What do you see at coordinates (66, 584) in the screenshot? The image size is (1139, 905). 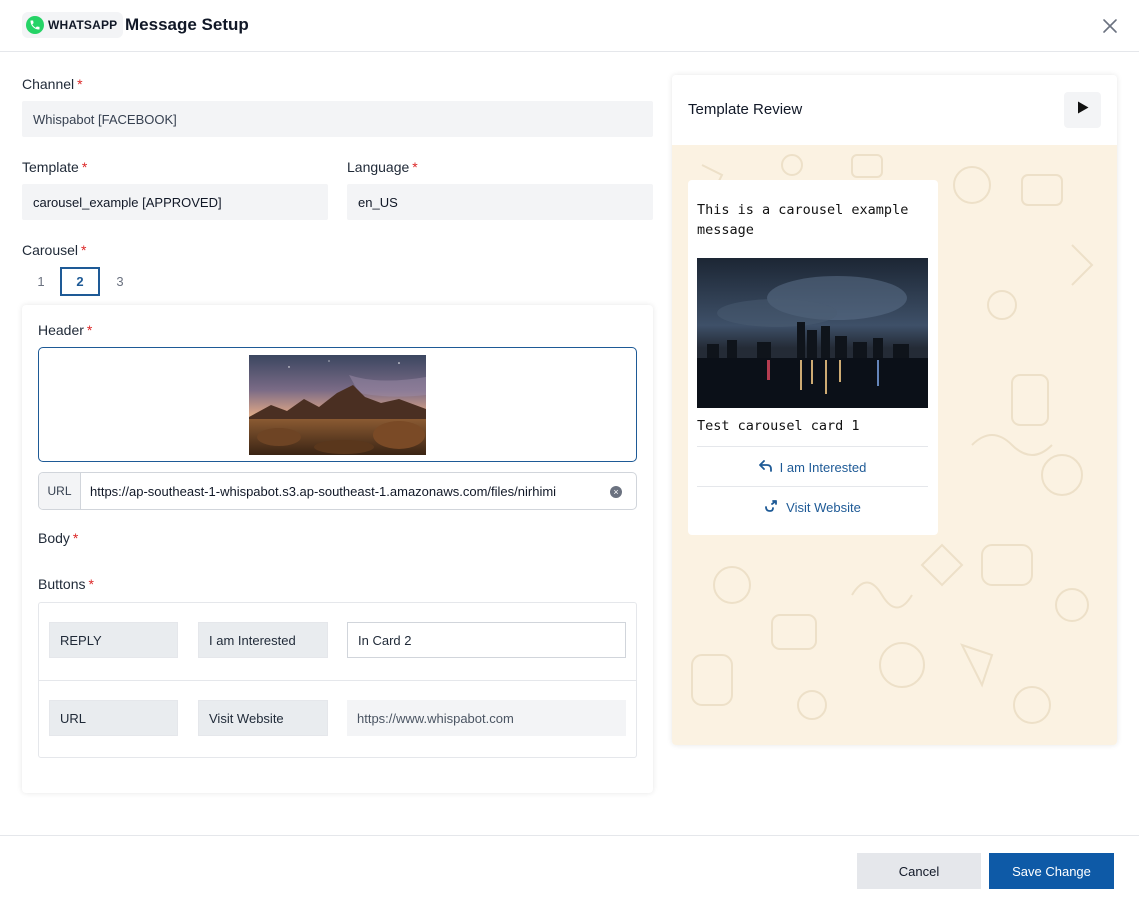 I see `buttons-label: Buttons *` at bounding box center [66, 584].